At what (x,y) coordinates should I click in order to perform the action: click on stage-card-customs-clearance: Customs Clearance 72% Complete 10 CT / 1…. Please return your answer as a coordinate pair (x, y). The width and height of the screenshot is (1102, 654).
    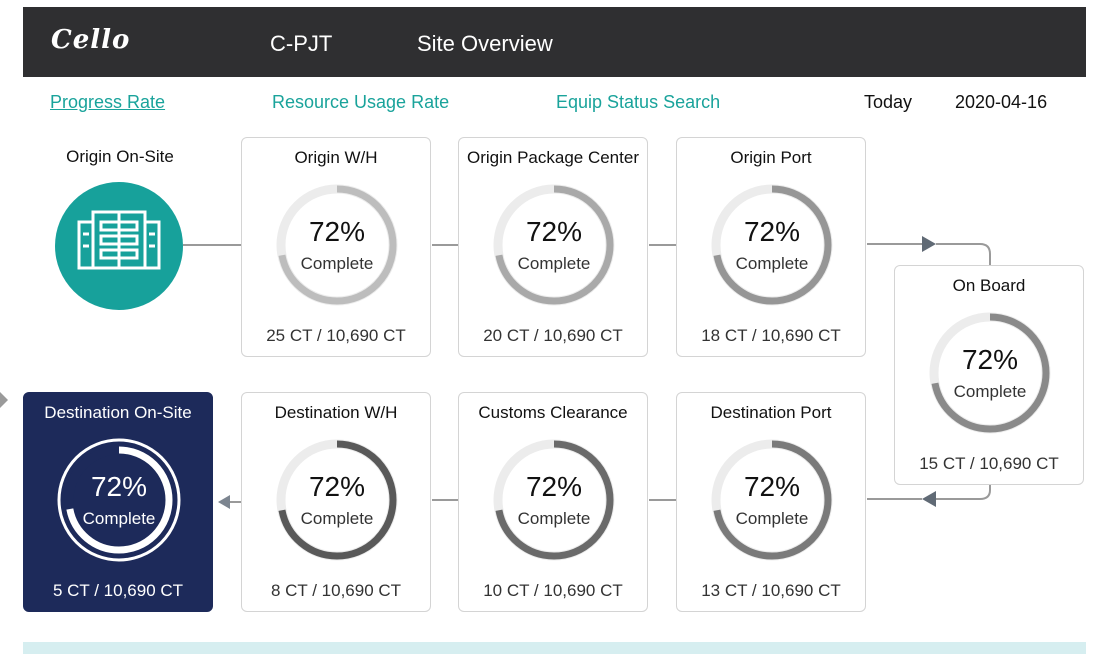
    Looking at the image, I should click on (553, 502).